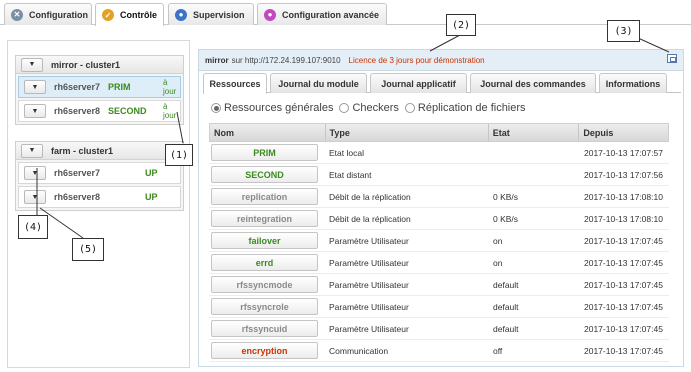 Image resolution: width=691 pixels, height=372 pixels. Describe the element at coordinates (461, 25) in the screenshot. I see `annotation-callout: (2)` at that location.